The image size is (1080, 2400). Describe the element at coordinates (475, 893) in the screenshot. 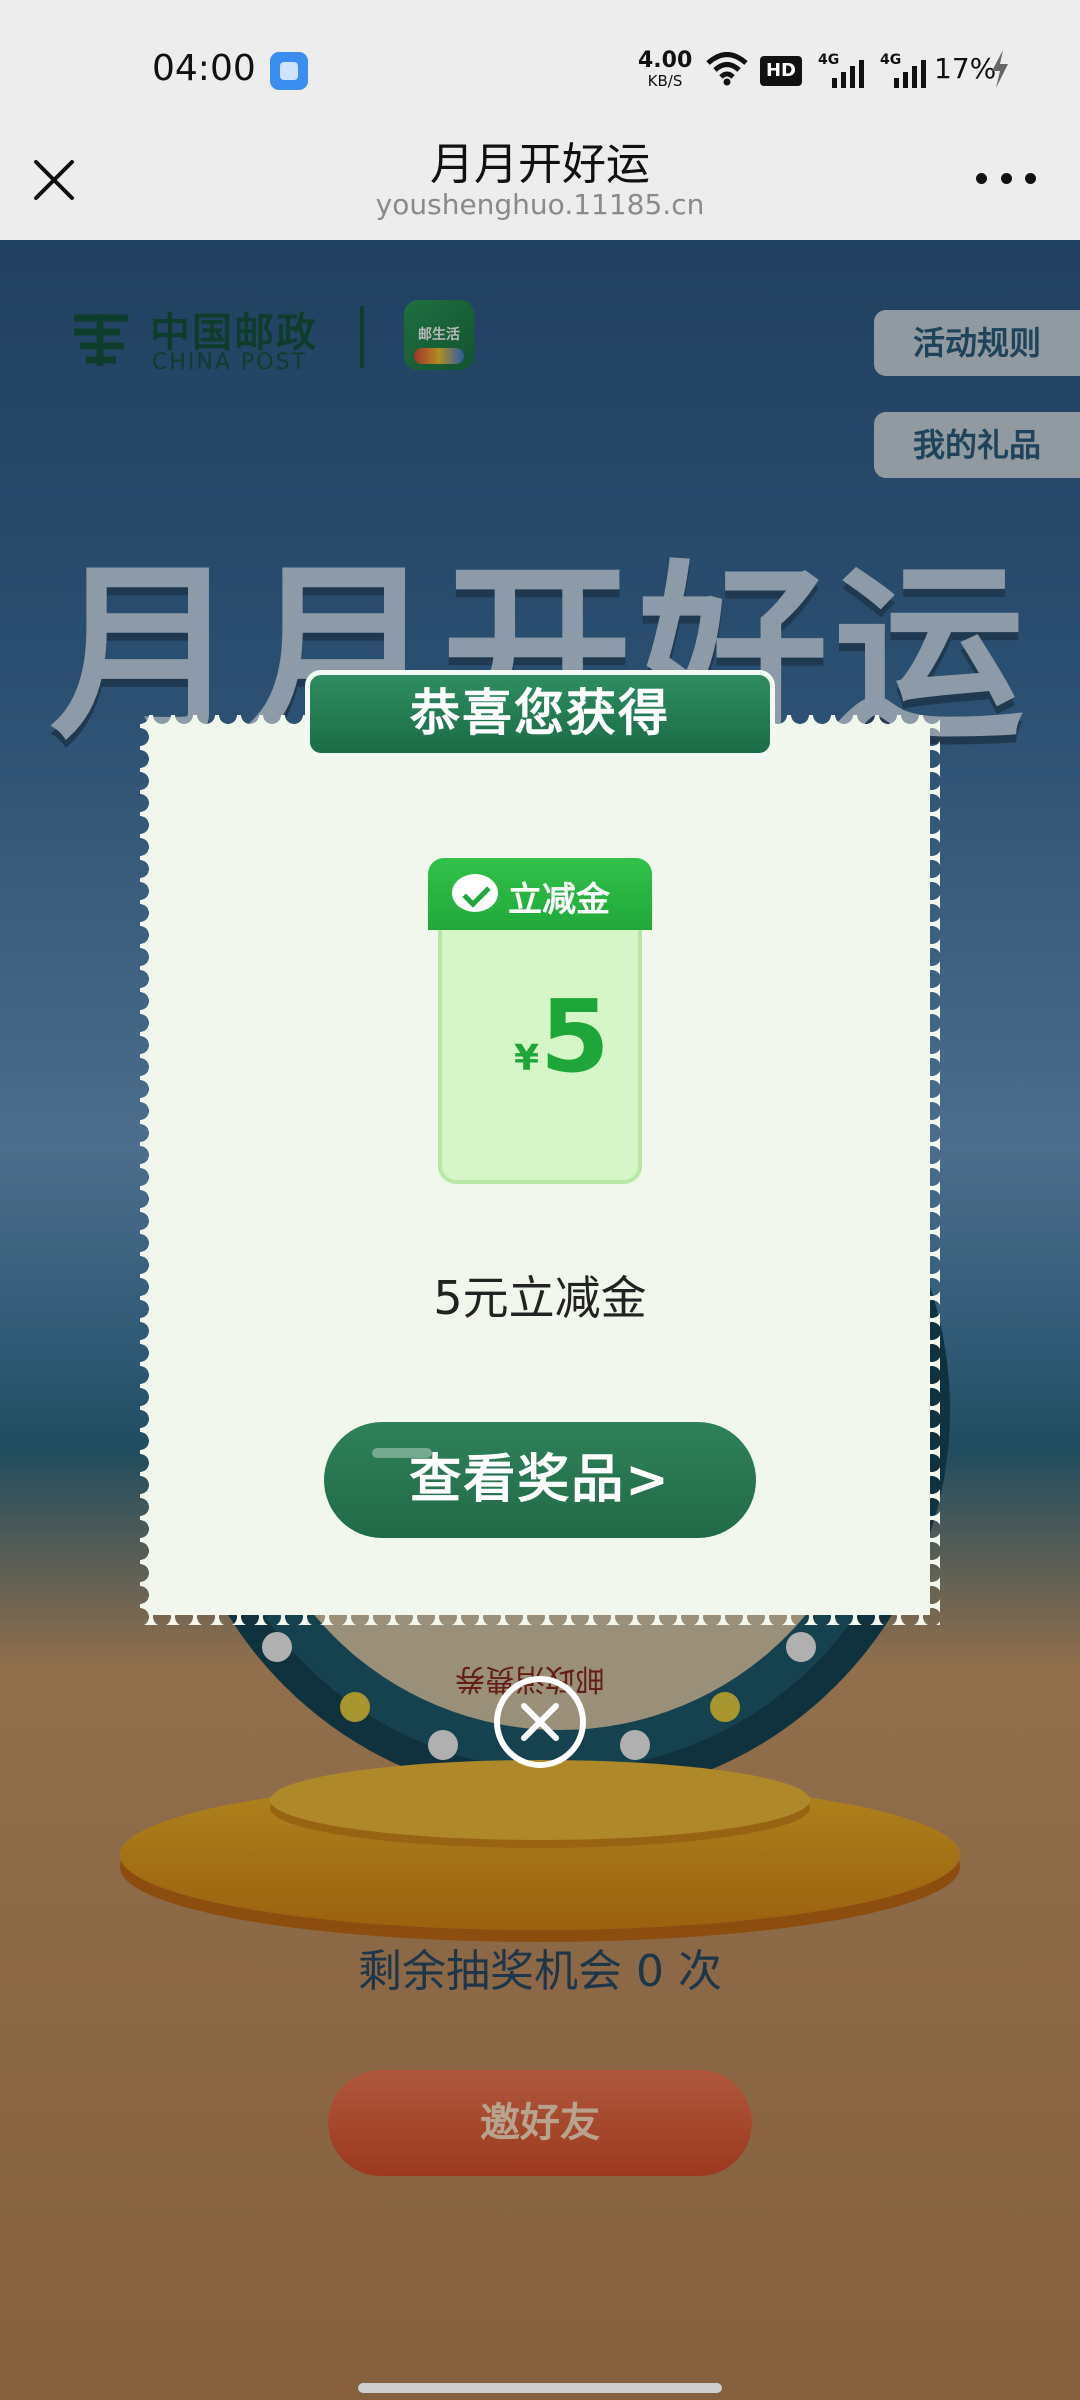

I see `wechat-pay-icon` at that location.